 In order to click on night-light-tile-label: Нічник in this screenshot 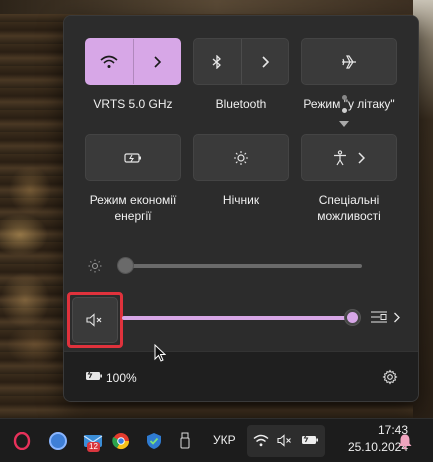, I will do `click(241, 200)`.